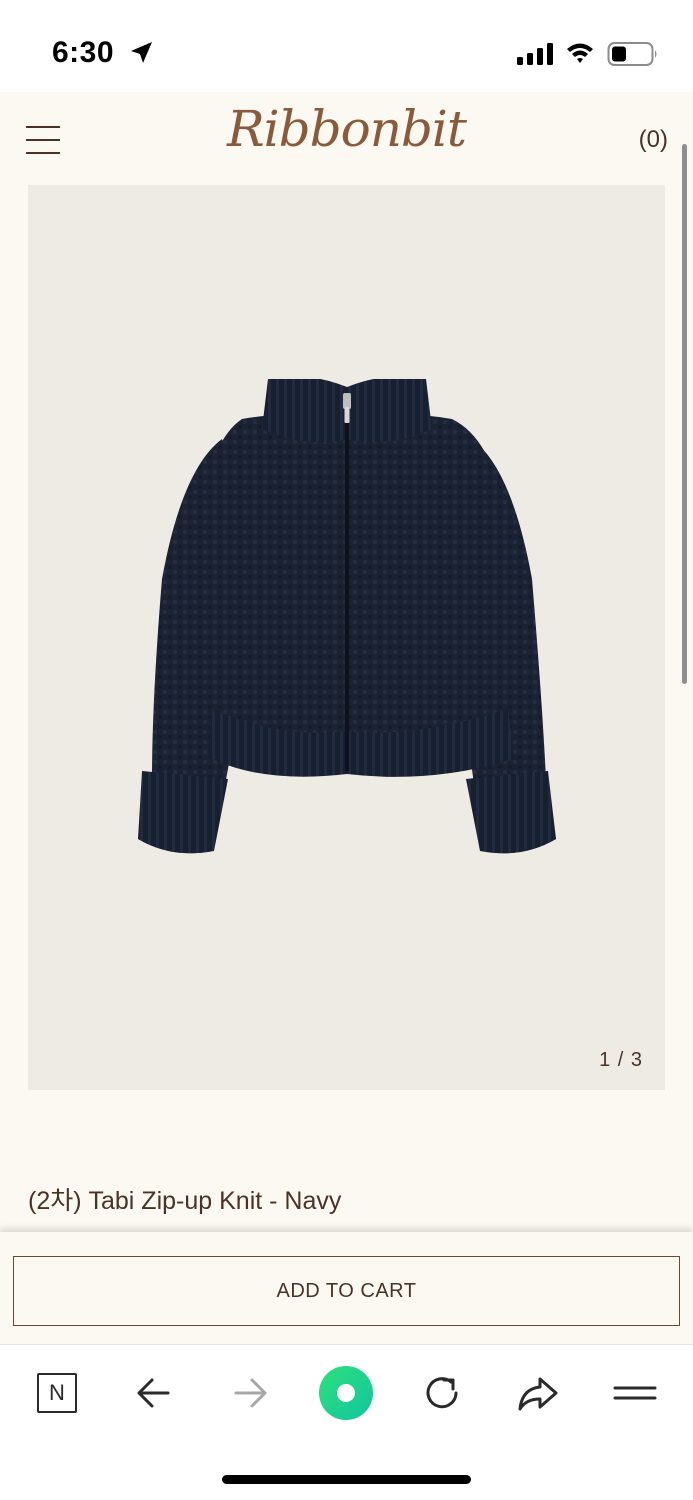  What do you see at coordinates (346, 1291) in the screenshot?
I see `add-to-cart-button: ADD TO CART` at bounding box center [346, 1291].